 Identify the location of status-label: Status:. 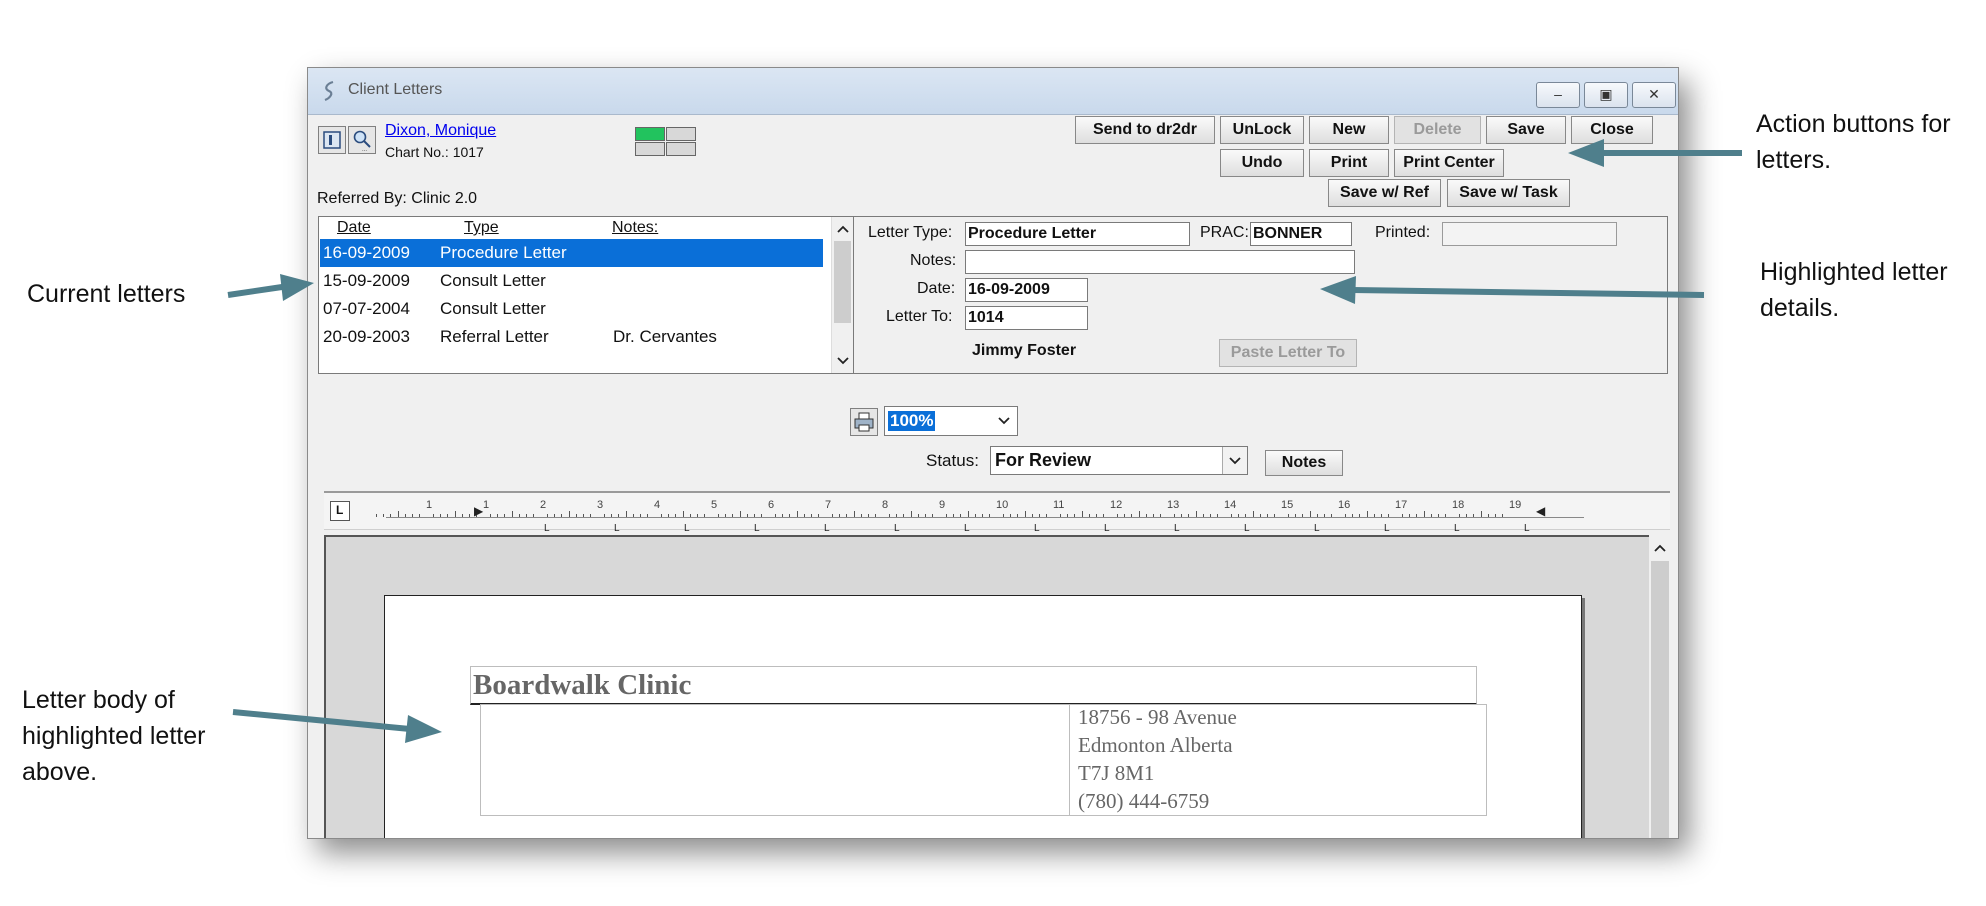
(952, 460).